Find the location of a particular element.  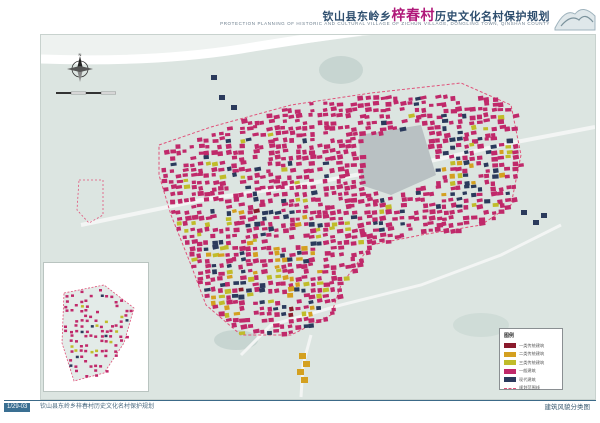

legend-swatch is located at coordinates (510, 371).